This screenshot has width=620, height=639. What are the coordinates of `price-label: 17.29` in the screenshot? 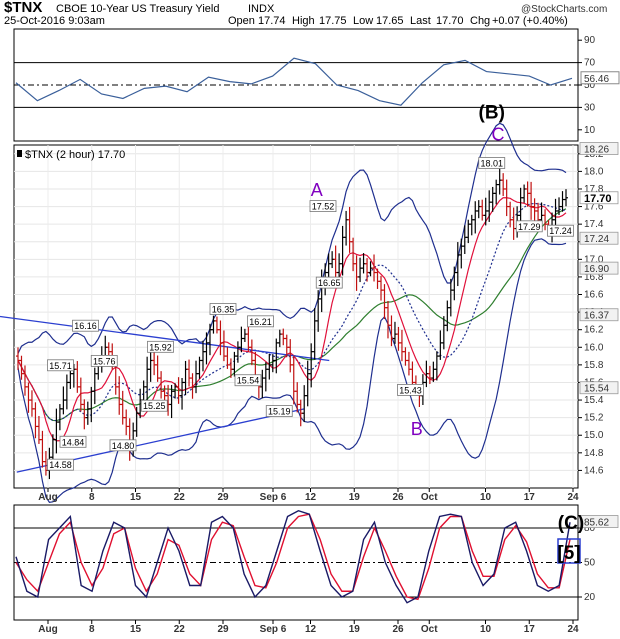 It's located at (529, 227).